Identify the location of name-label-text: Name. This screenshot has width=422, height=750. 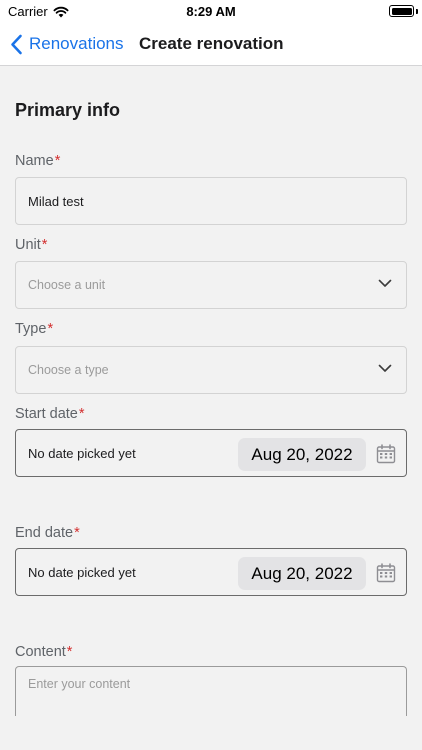
(34, 161).